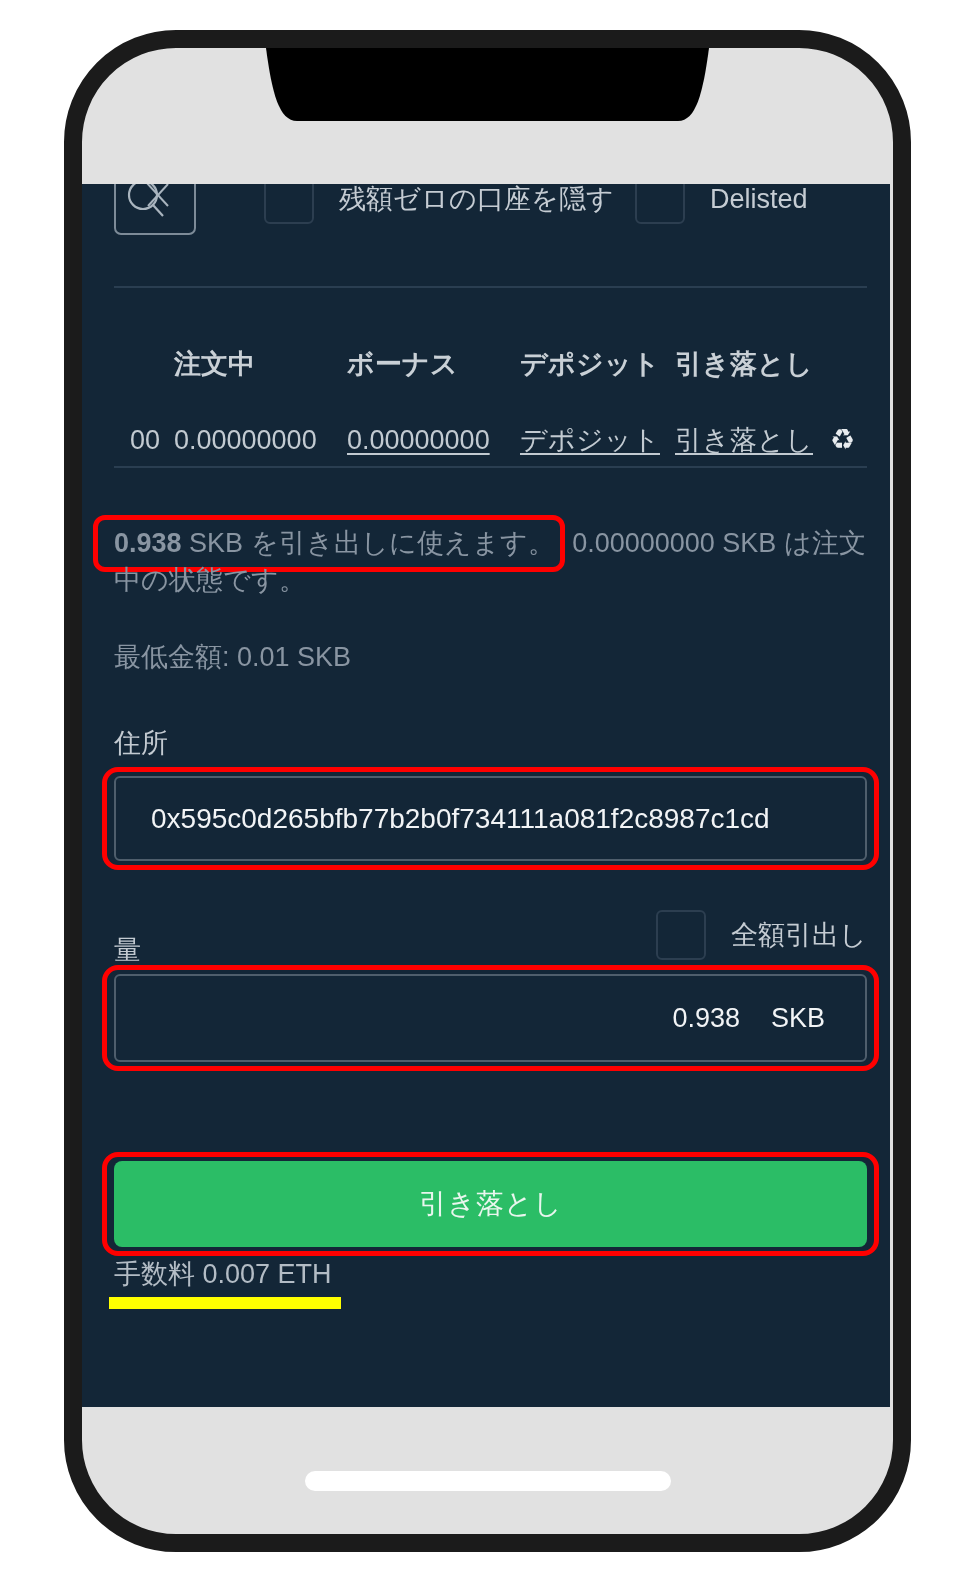  What do you see at coordinates (797, 1018) in the screenshot?
I see `unit-label: SKB` at bounding box center [797, 1018].